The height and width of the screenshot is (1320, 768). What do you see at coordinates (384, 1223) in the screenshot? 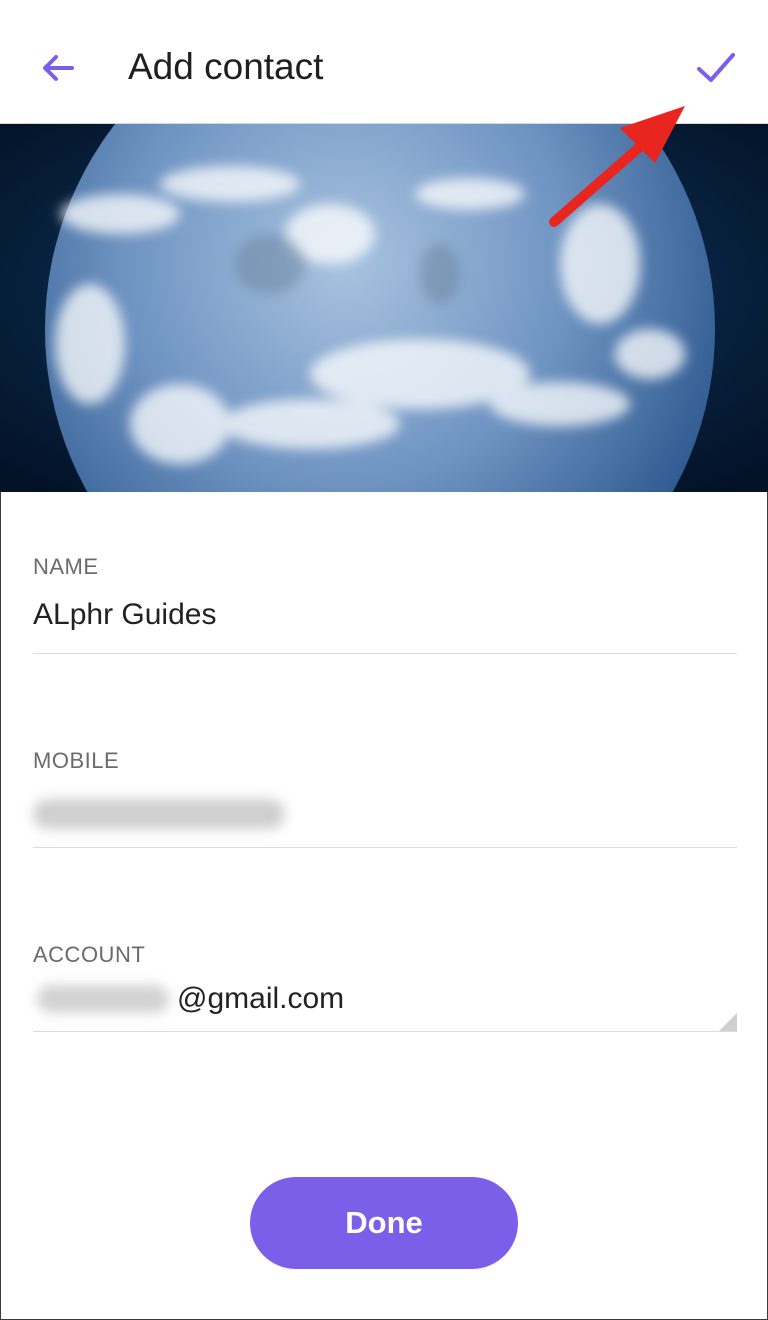
I see `done-button: Done` at bounding box center [384, 1223].